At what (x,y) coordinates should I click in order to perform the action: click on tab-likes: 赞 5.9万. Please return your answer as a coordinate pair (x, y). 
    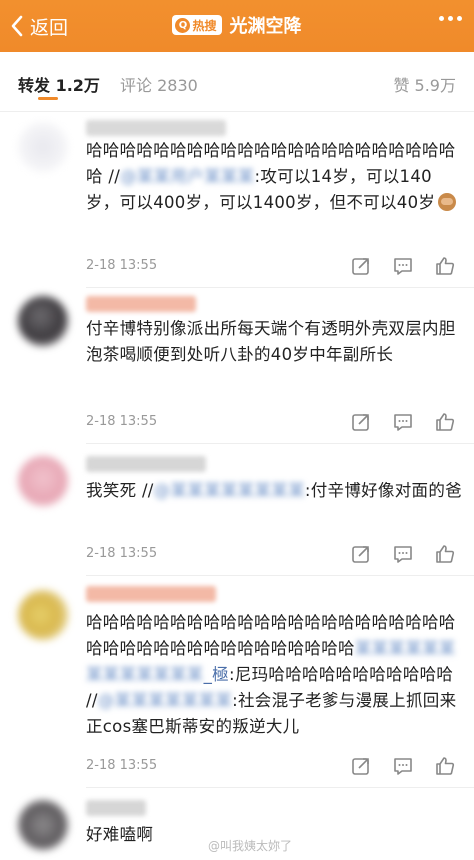
    Looking at the image, I should click on (424, 84).